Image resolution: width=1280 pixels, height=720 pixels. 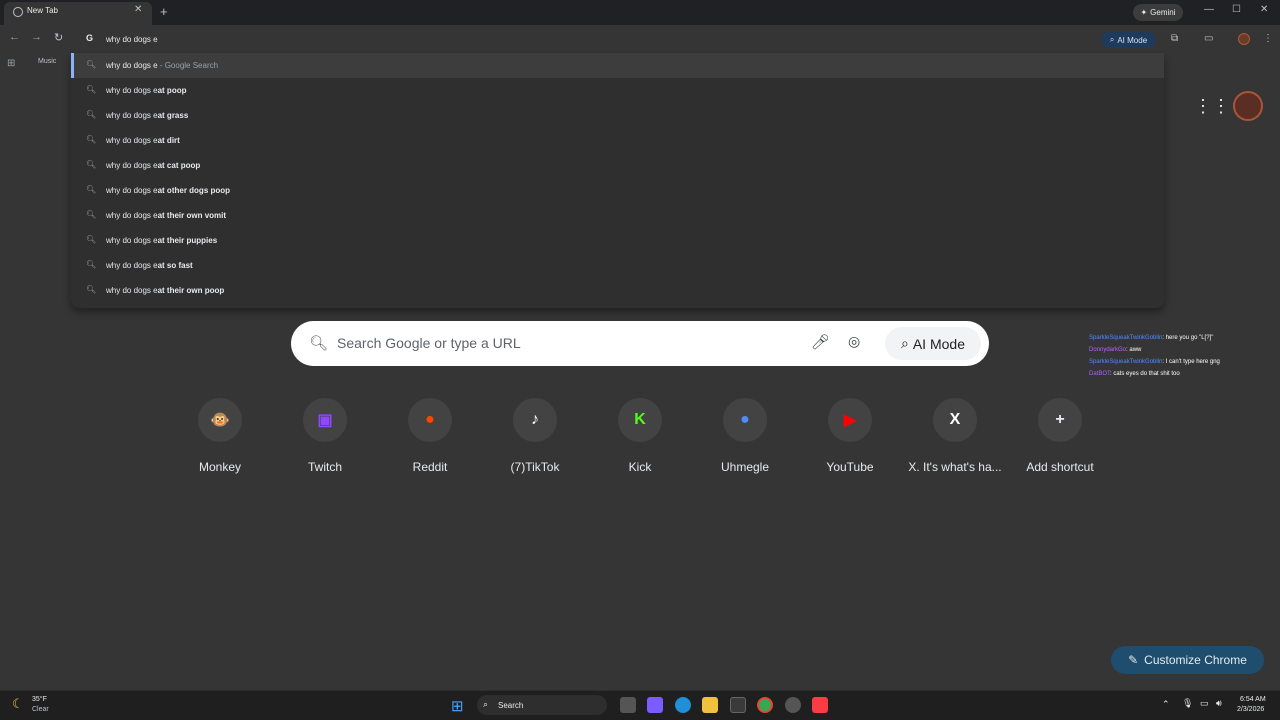 What do you see at coordinates (58, 37) in the screenshot?
I see `reload-icon: ↻` at bounding box center [58, 37].